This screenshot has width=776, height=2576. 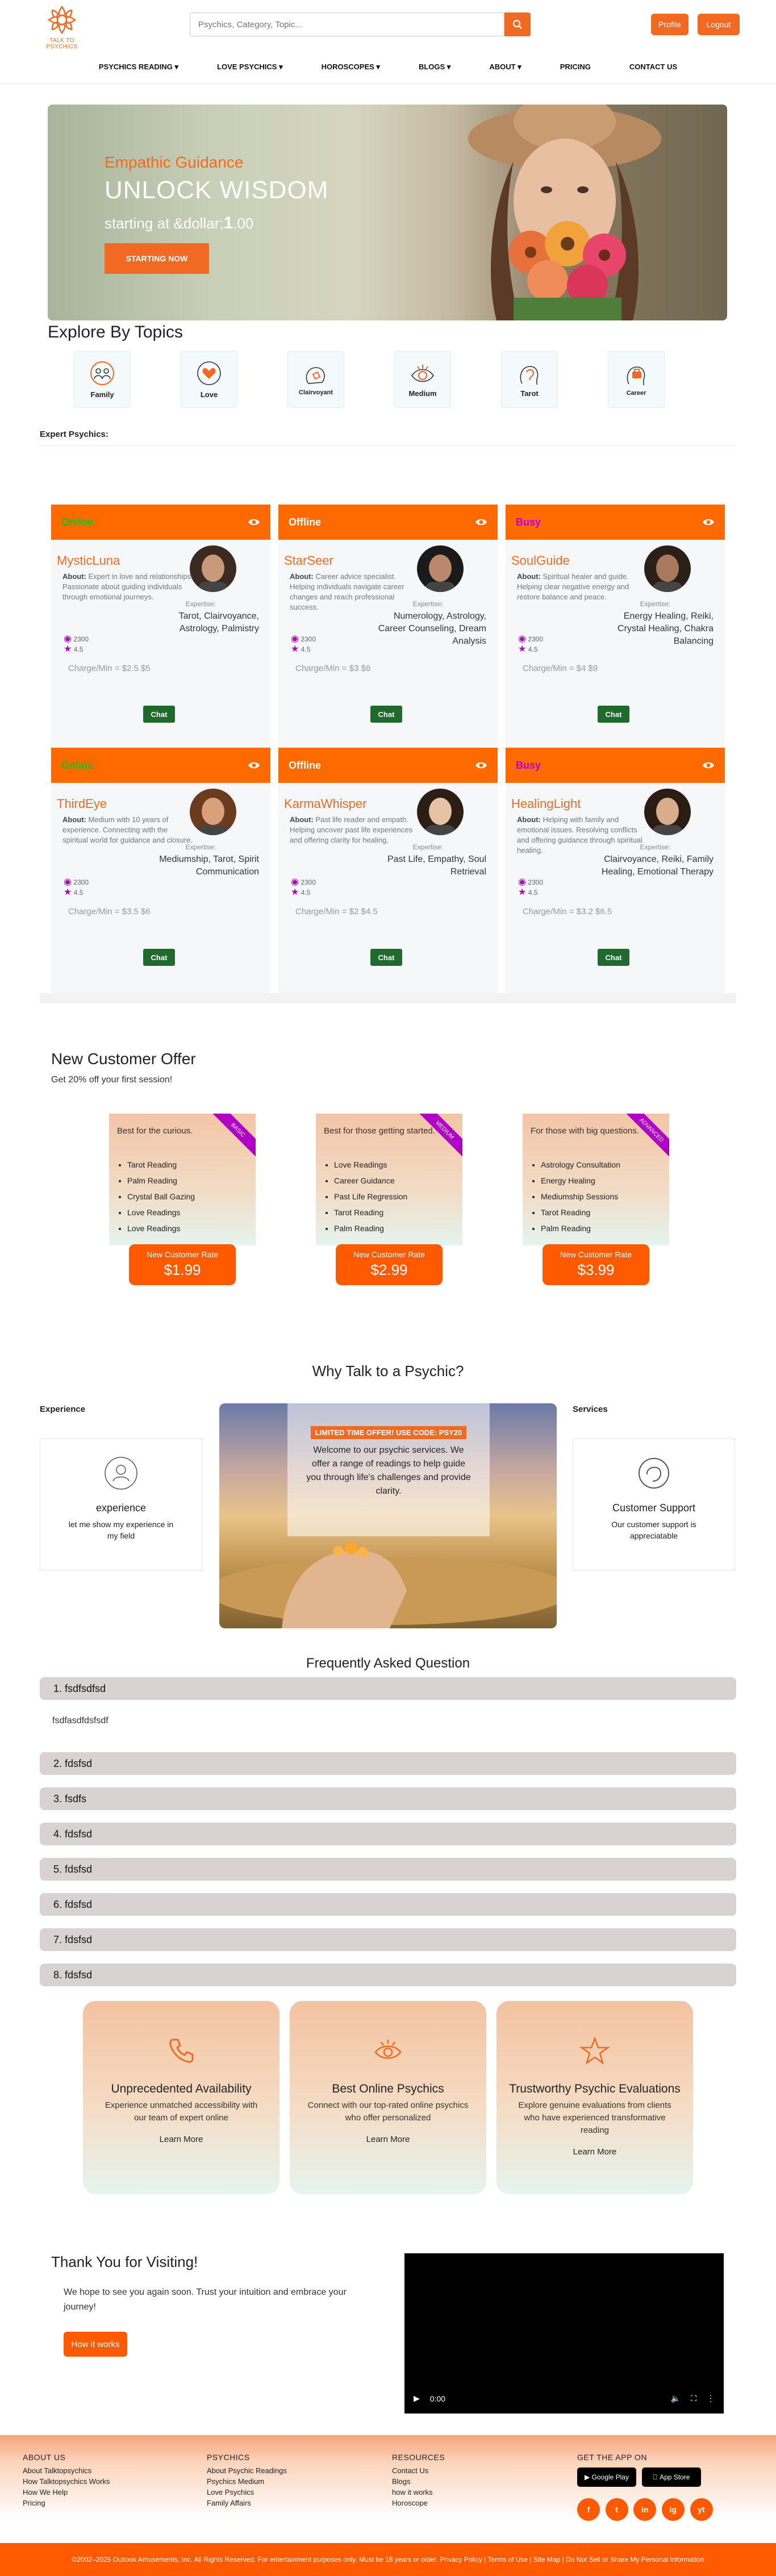 What do you see at coordinates (693, 2398) in the screenshot?
I see `fullscreen-icon: ⛶` at bounding box center [693, 2398].